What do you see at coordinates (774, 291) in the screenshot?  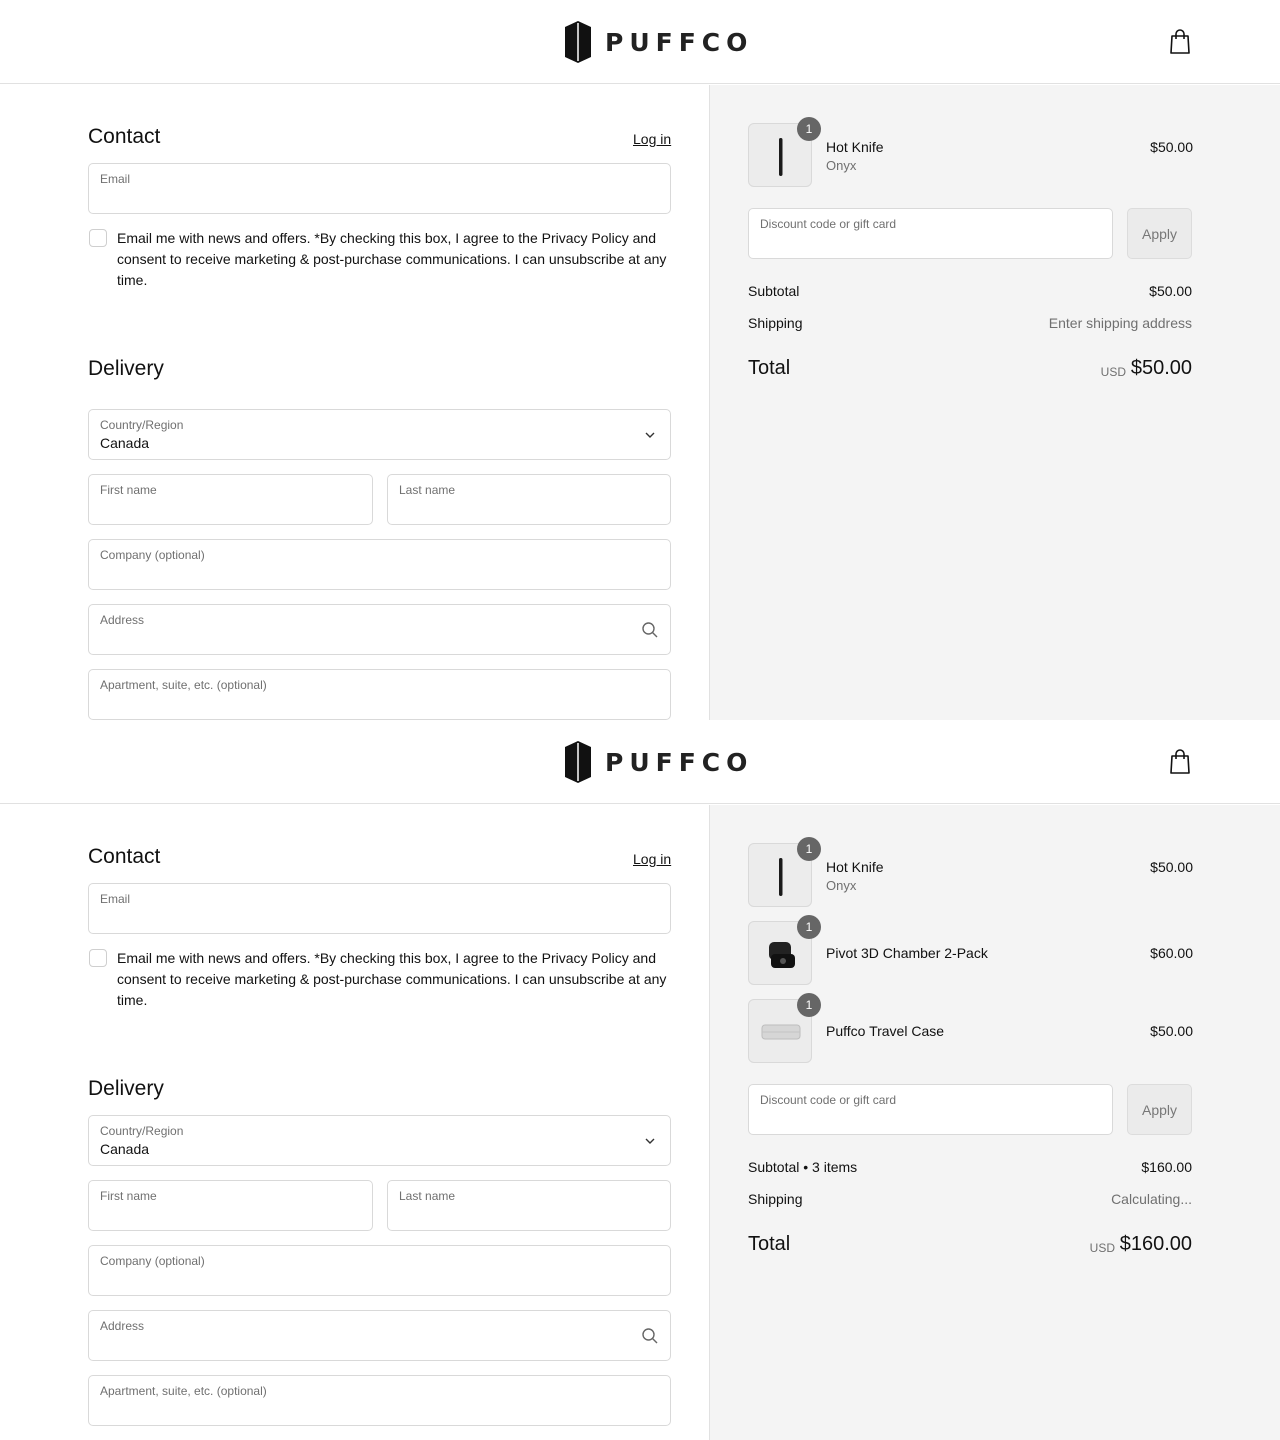 I see `subtotal-label: Subtotal` at bounding box center [774, 291].